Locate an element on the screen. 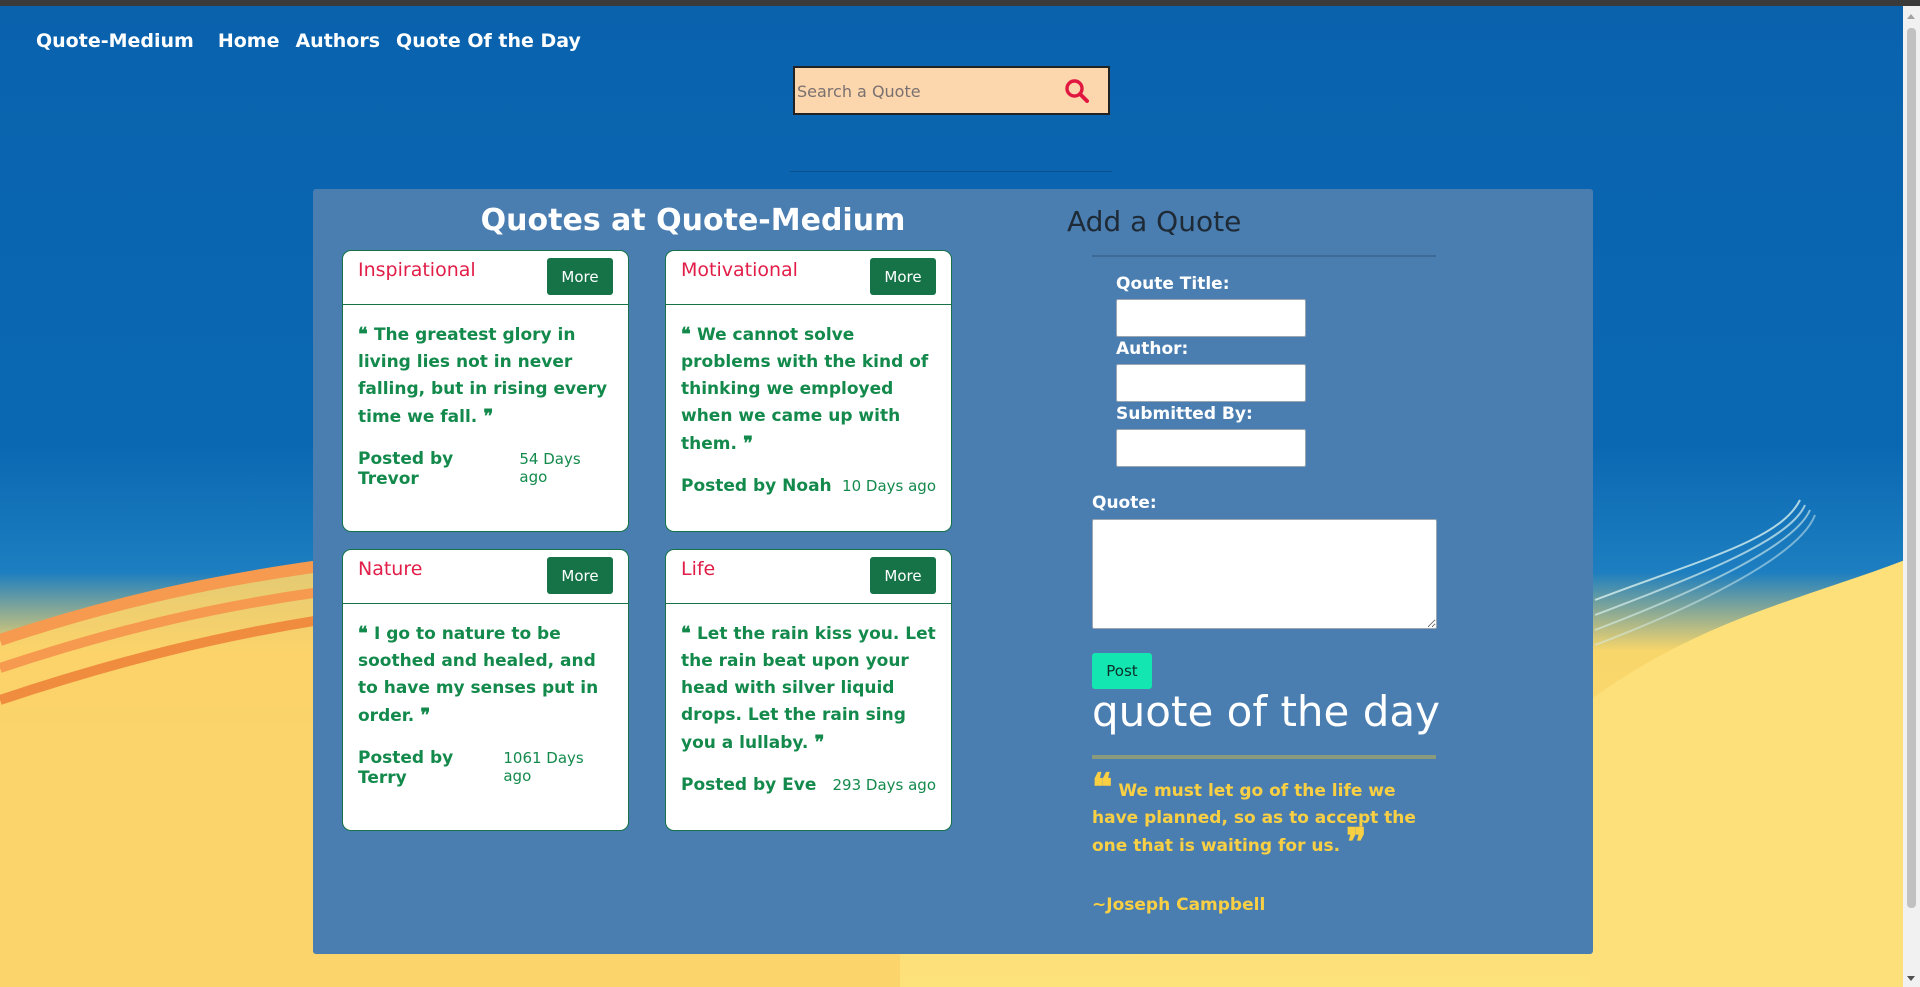  quote-textarea is located at coordinates (1264, 574).